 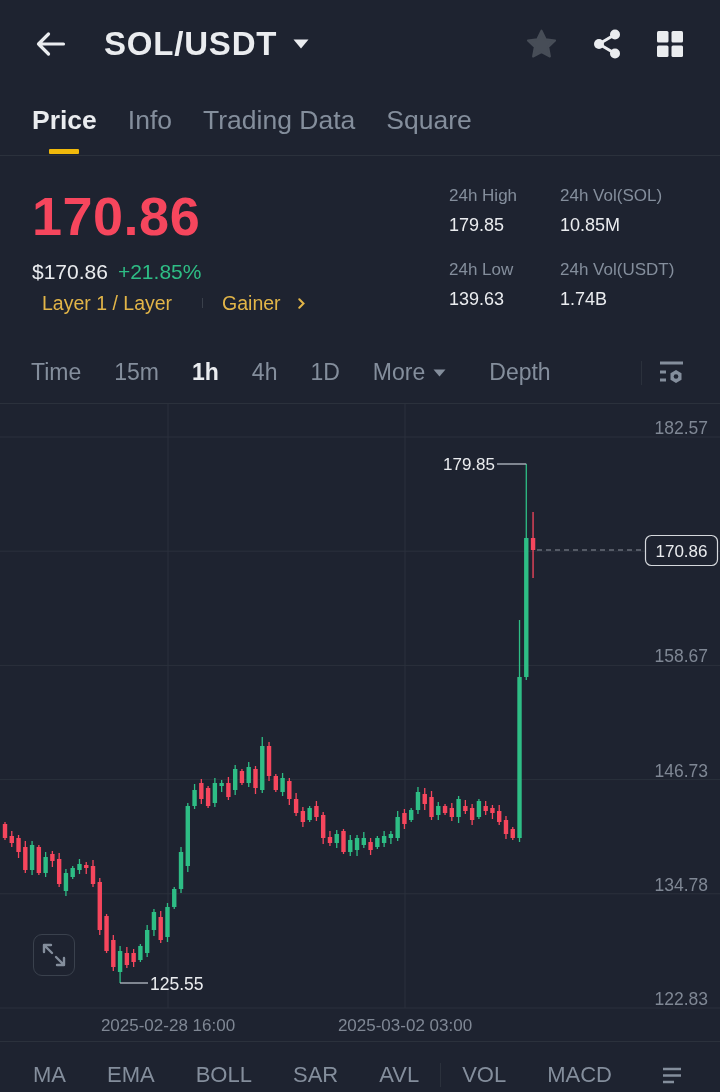 I want to click on stat-label: 24h Vol(SOL), so click(x=612, y=196).